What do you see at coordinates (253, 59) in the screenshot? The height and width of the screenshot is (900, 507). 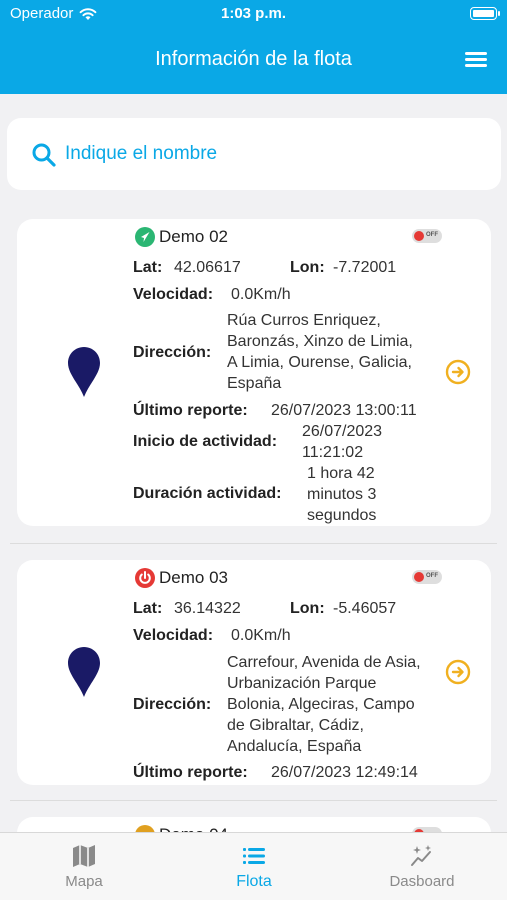 I see `page-title: Información de la flota` at bounding box center [253, 59].